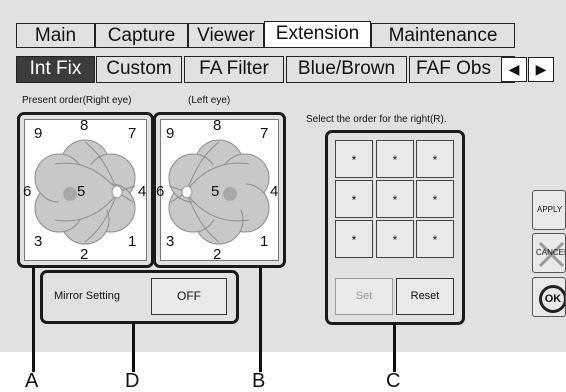  Describe the element at coordinates (189, 296) in the screenshot. I see `mirror-toggle-button: OFF` at that location.